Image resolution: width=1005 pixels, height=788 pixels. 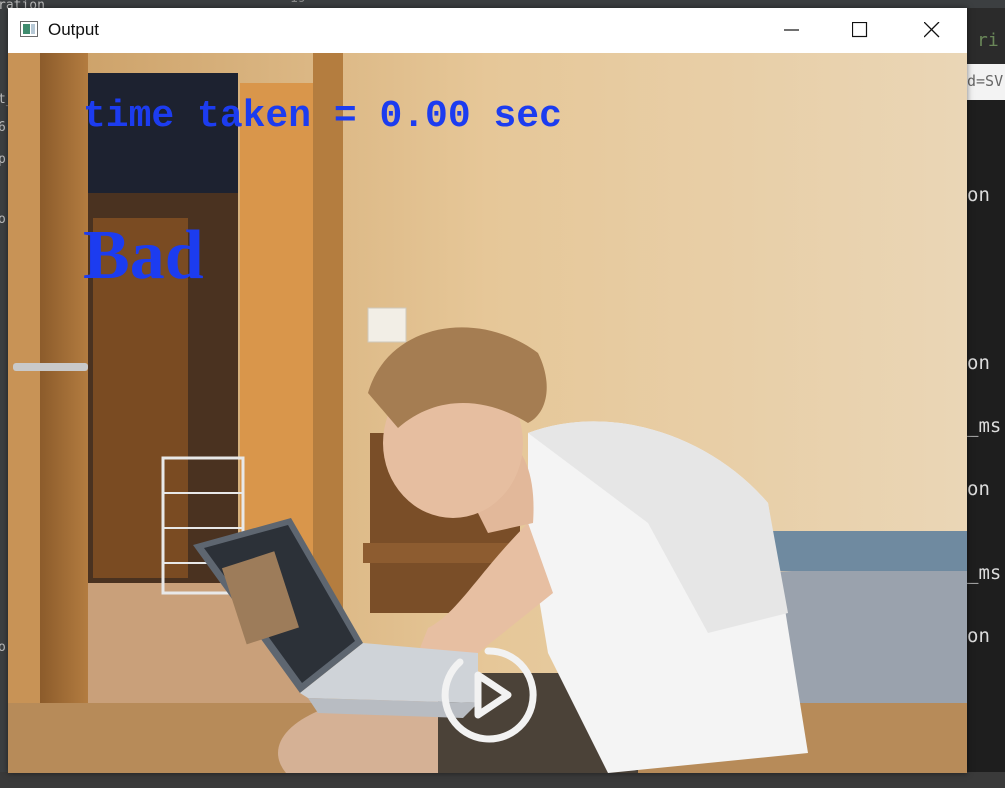 I want to click on ide-right-tabbar: ri, so click(x=986, y=40).